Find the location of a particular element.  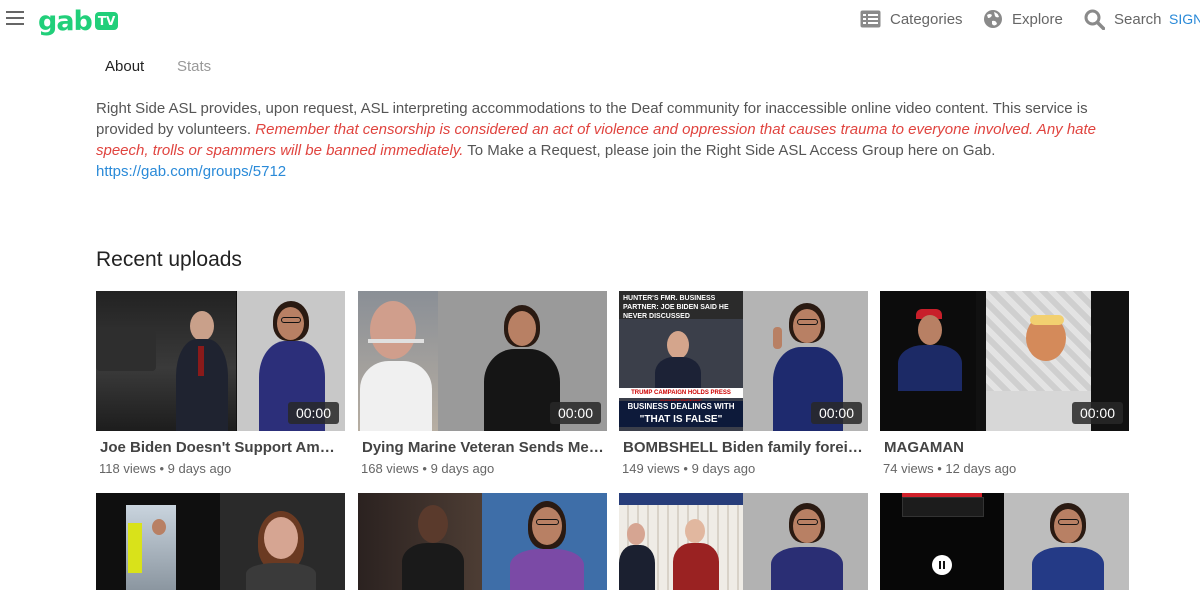

pause-icon is located at coordinates (942, 565).